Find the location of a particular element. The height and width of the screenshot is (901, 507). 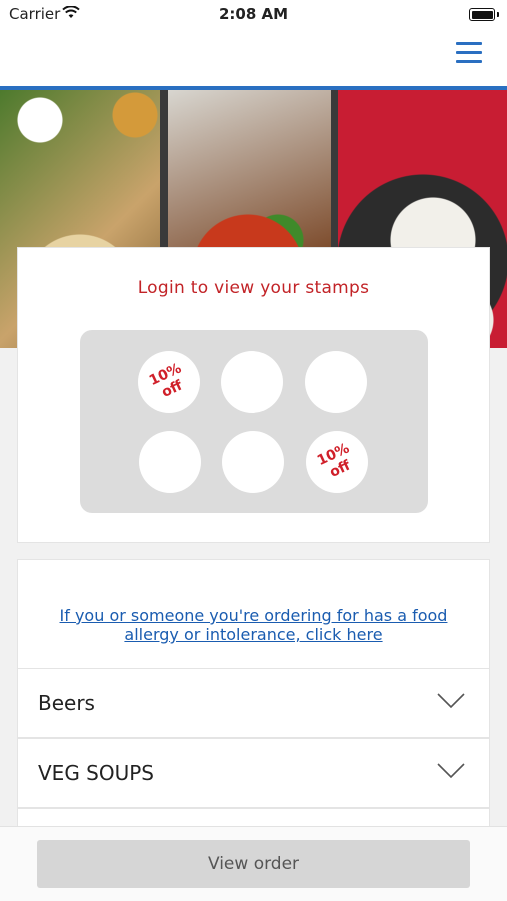

bottom-action-bar: View order is located at coordinates (253, 863).